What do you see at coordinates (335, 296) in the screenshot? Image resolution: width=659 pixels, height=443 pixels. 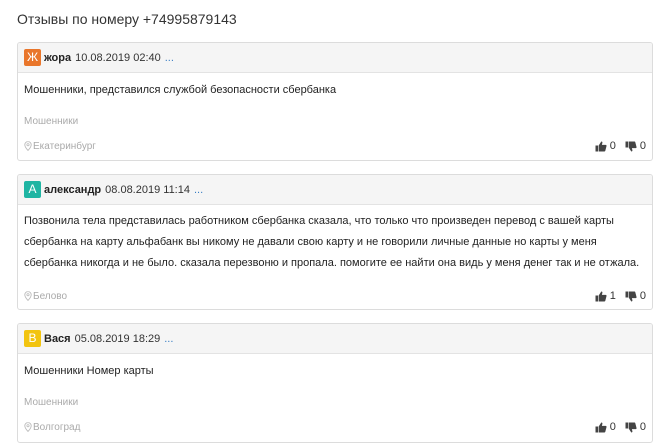 I see `review-footer: Белово 1 0` at bounding box center [335, 296].